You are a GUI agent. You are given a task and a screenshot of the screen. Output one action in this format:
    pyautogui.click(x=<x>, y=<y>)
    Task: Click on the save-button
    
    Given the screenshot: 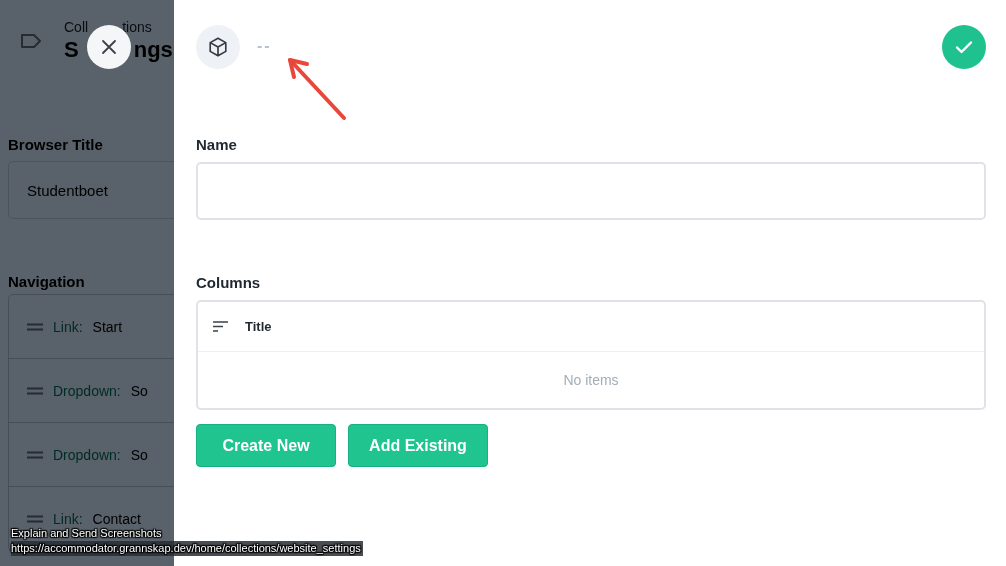 What is the action you would take?
    pyautogui.click(x=964, y=47)
    